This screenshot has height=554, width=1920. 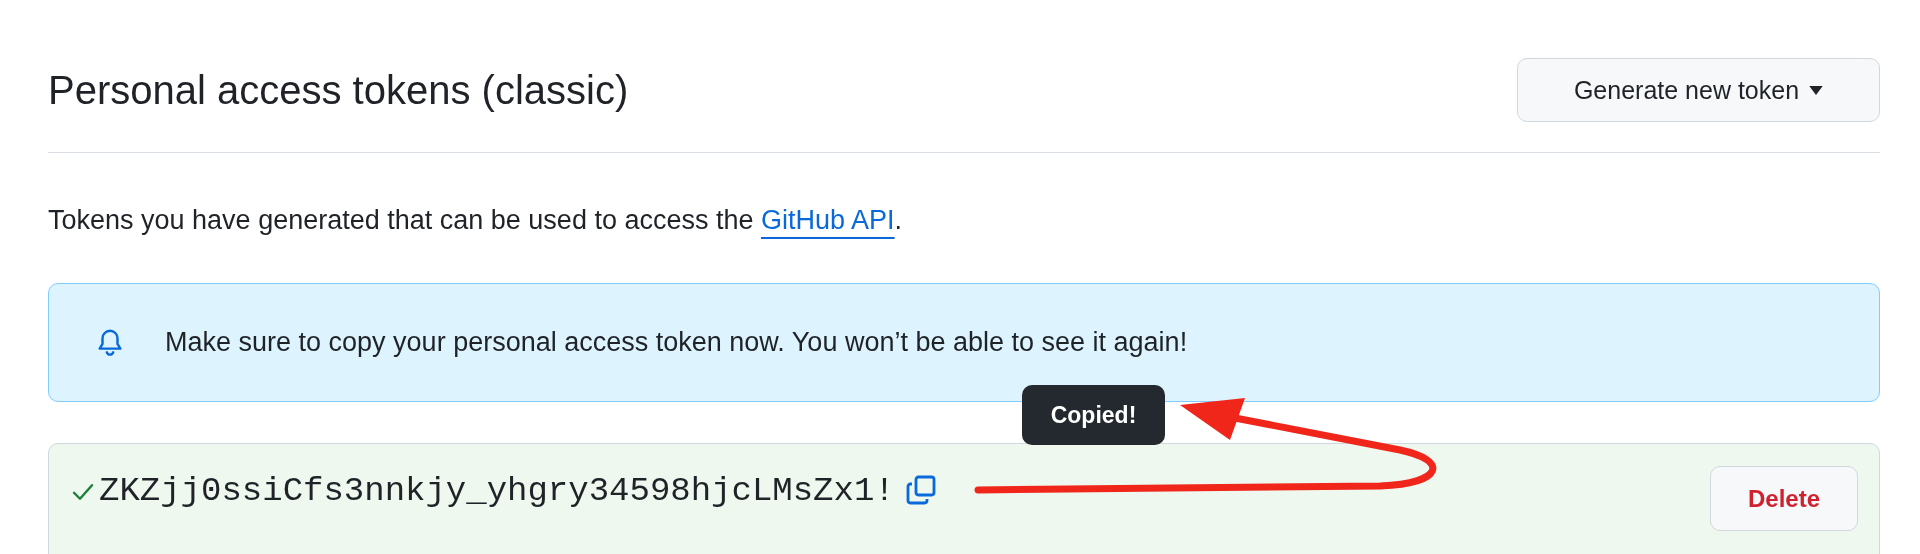 What do you see at coordinates (1784, 498) in the screenshot?
I see `delete-button: Delete` at bounding box center [1784, 498].